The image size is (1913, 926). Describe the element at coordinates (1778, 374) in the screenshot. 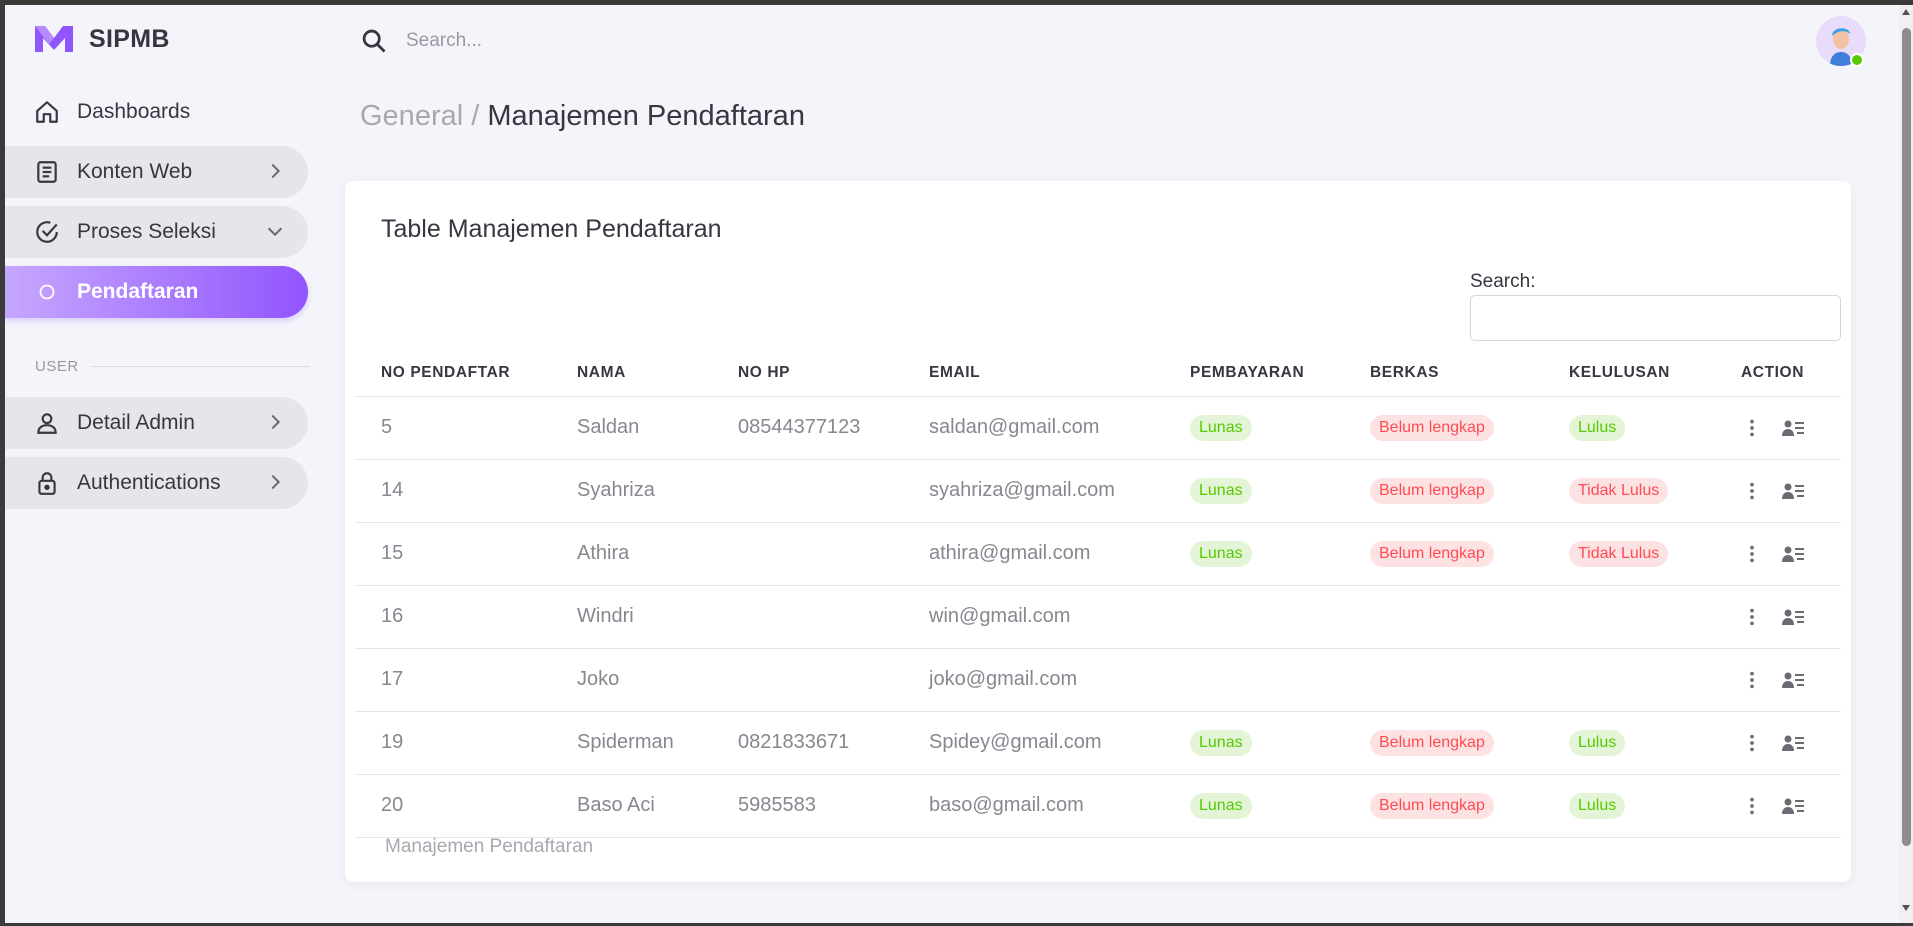

I see `column-header-action: ACTION` at that location.